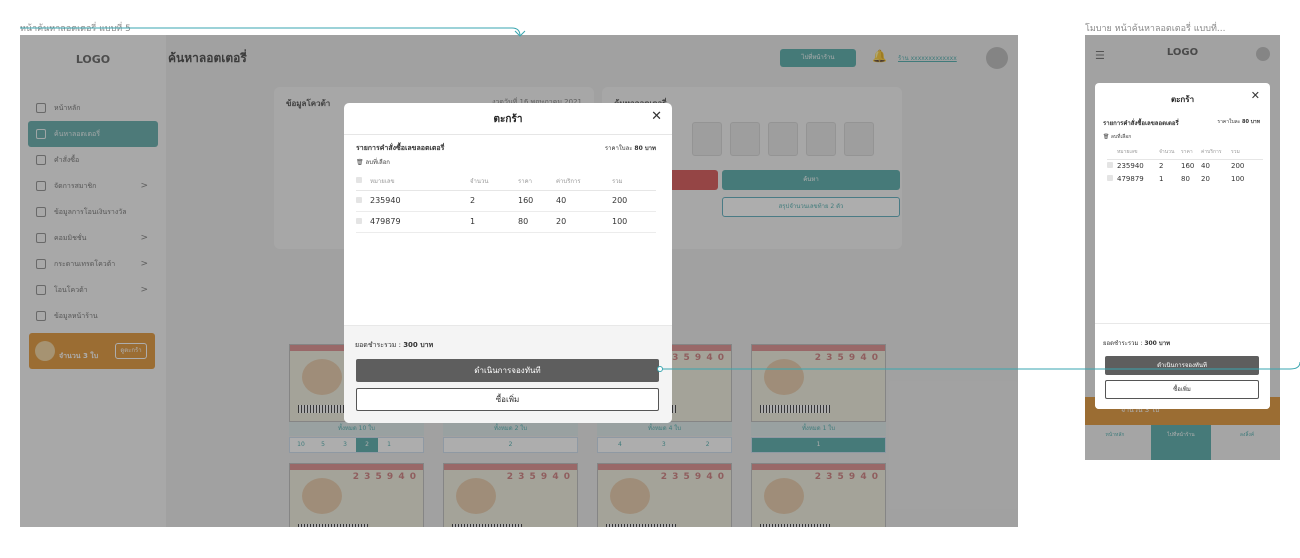  What do you see at coordinates (494, 222) in the screenshot?
I see `cell-quantity: 1` at bounding box center [494, 222].